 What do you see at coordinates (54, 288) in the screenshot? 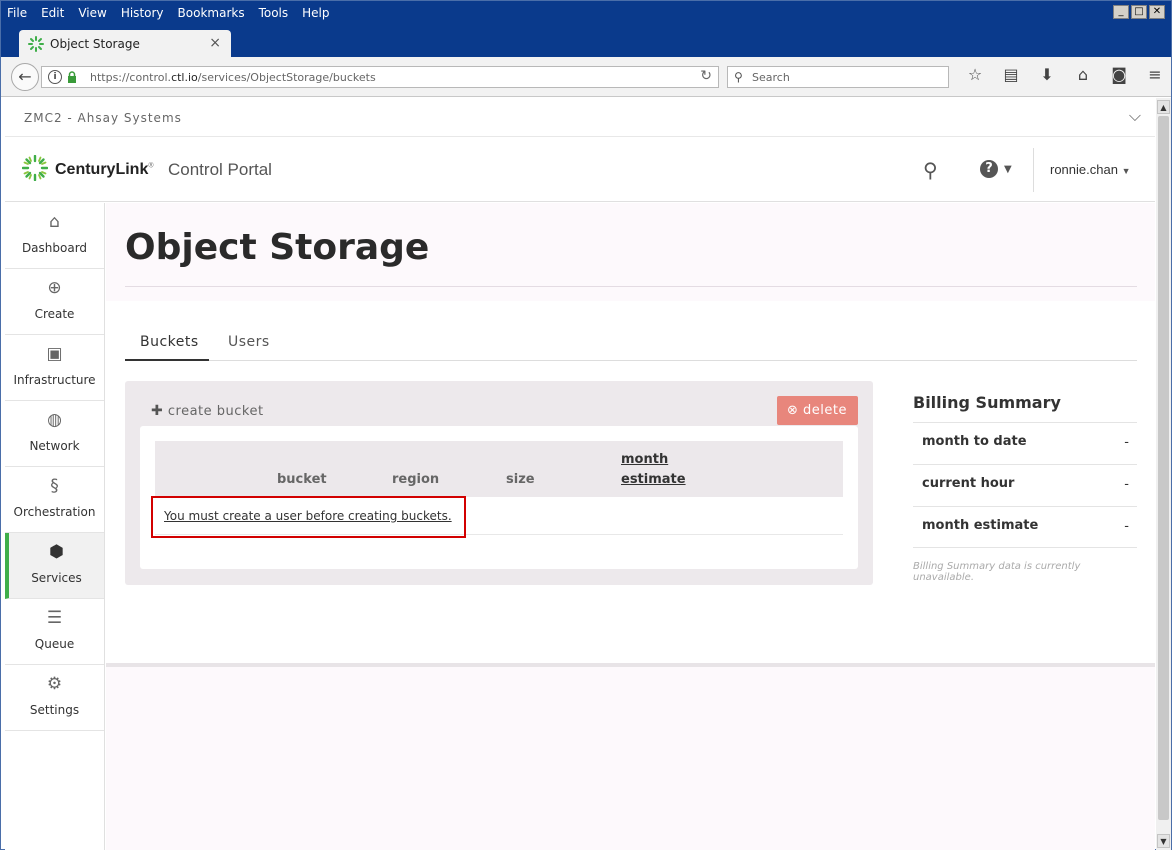
I see `plus-circle-icon: ⊕` at bounding box center [54, 288].